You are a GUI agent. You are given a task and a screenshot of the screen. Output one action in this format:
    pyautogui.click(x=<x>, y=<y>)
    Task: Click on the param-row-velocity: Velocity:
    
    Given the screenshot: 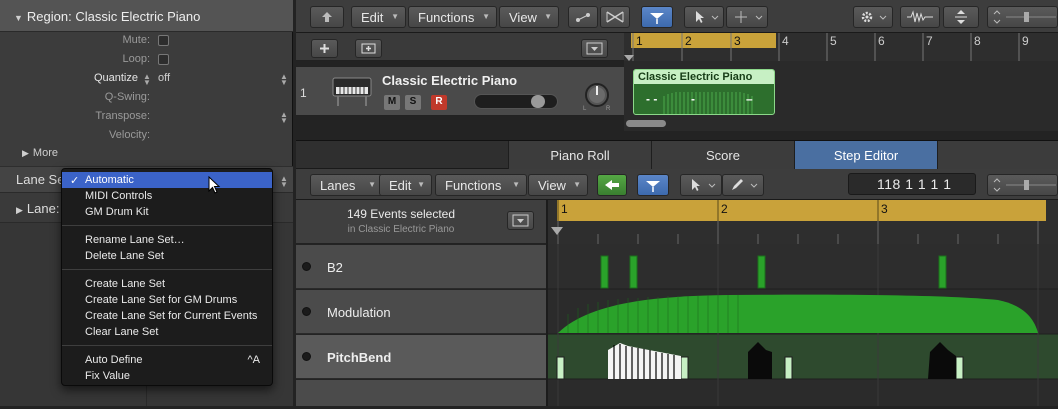 What is the action you would take?
    pyautogui.click(x=145, y=138)
    